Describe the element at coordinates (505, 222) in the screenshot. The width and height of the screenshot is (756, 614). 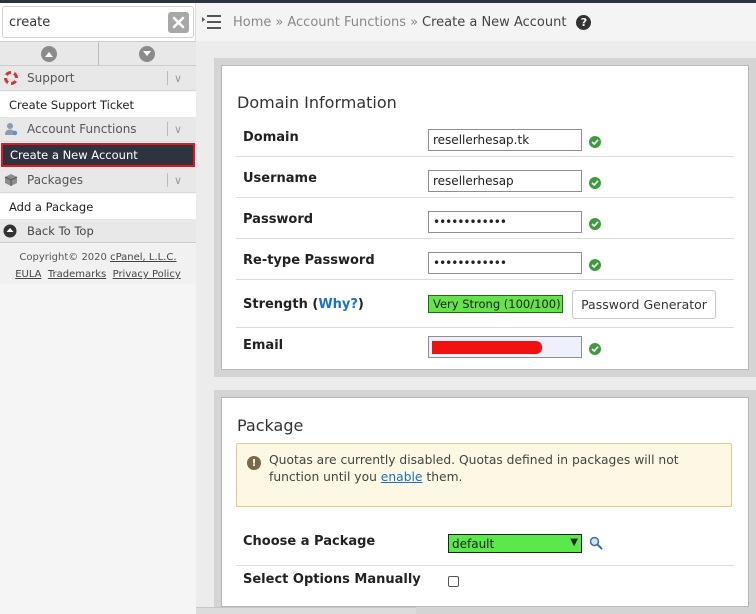
I see `password-input` at that location.